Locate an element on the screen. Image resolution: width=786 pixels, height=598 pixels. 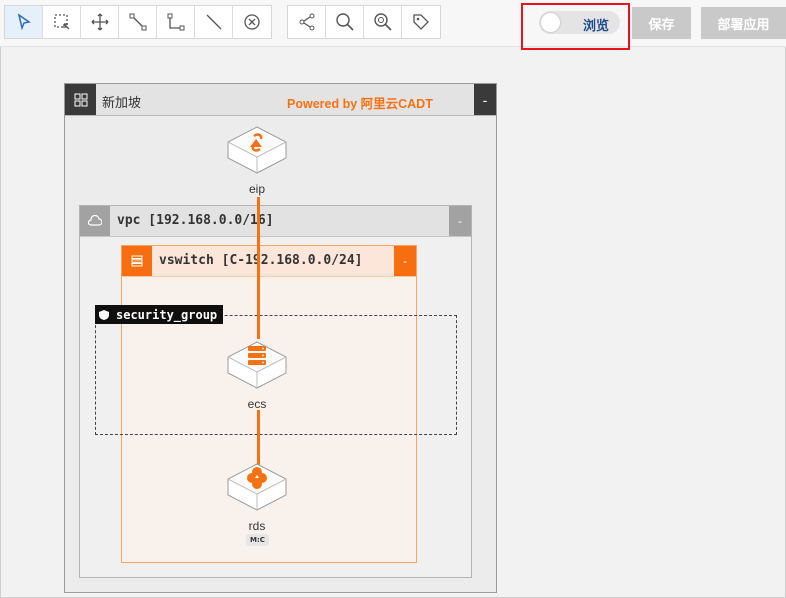
security-group-name: security_group is located at coordinates (167, 314).